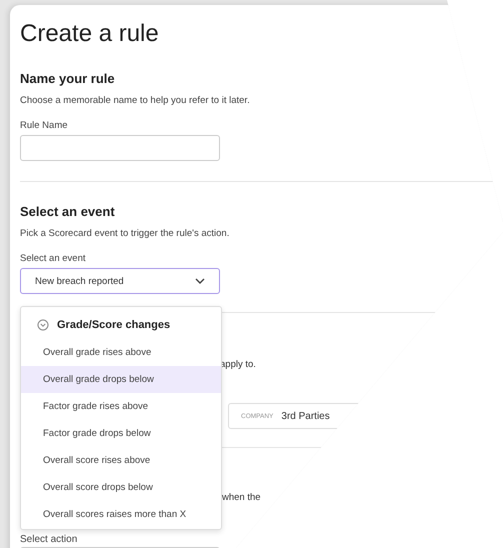 The height and width of the screenshot is (548, 503). Describe the element at coordinates (121, 433) in the screenshot. I see `menu-item: Factor grade drops below` at that location.